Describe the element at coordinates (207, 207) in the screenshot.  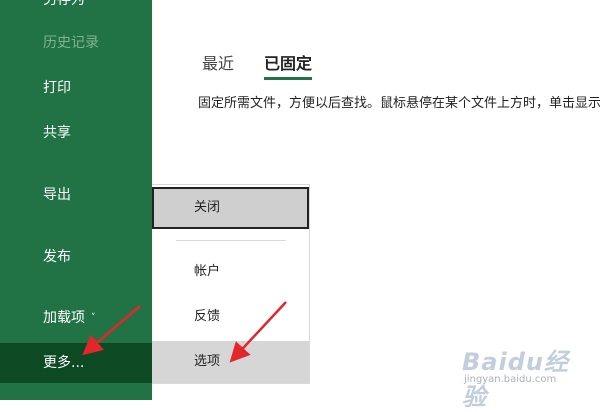
I see `menu-item-label: 关闭` at that location.